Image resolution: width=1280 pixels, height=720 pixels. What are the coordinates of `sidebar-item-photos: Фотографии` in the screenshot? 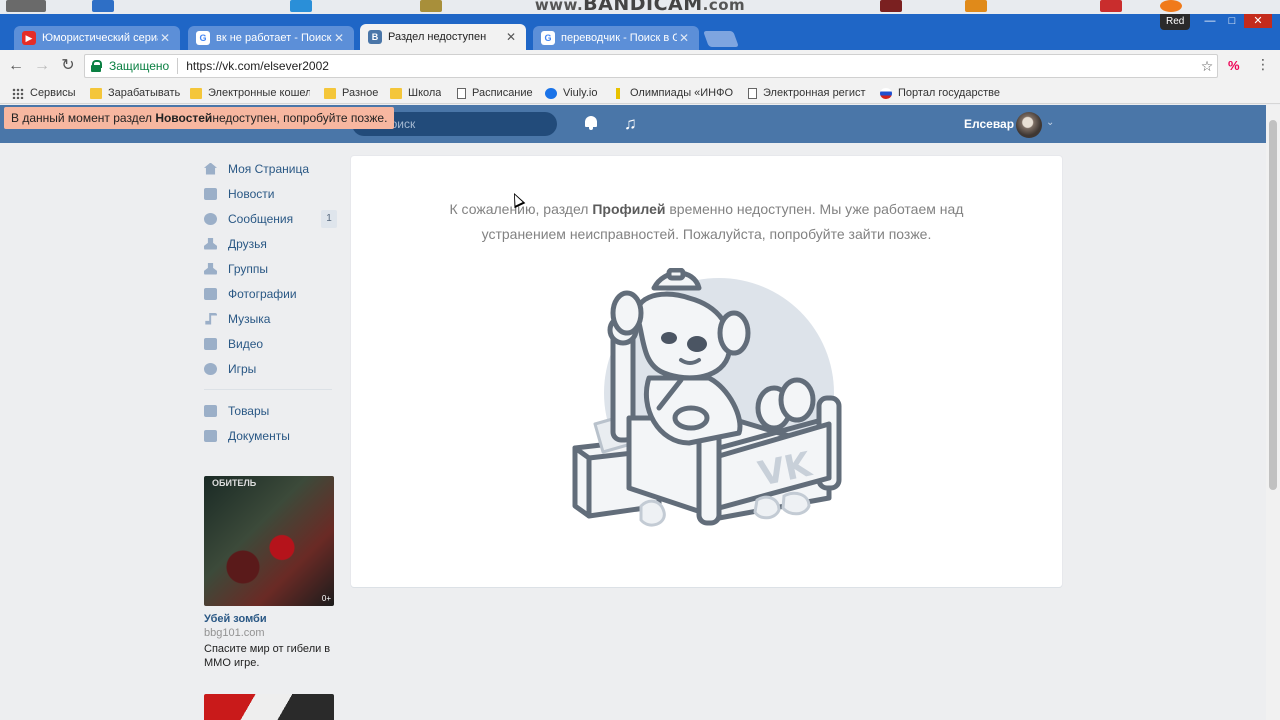 It's located at (270, 293).